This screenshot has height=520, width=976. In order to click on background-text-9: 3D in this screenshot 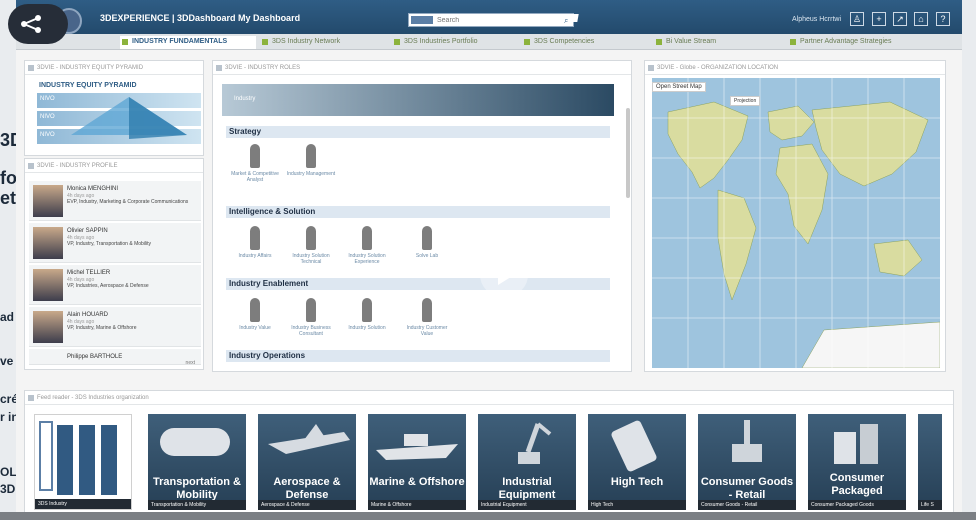, I will do `click(8, 489)`.